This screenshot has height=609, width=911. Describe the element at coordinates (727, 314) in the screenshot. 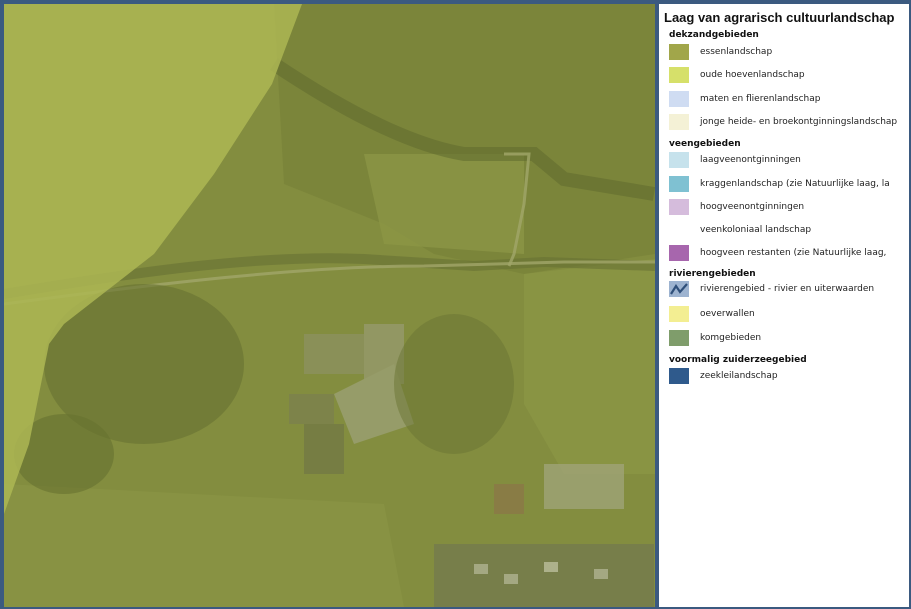

I see `legend-item-label: oeverwallen` at that location.